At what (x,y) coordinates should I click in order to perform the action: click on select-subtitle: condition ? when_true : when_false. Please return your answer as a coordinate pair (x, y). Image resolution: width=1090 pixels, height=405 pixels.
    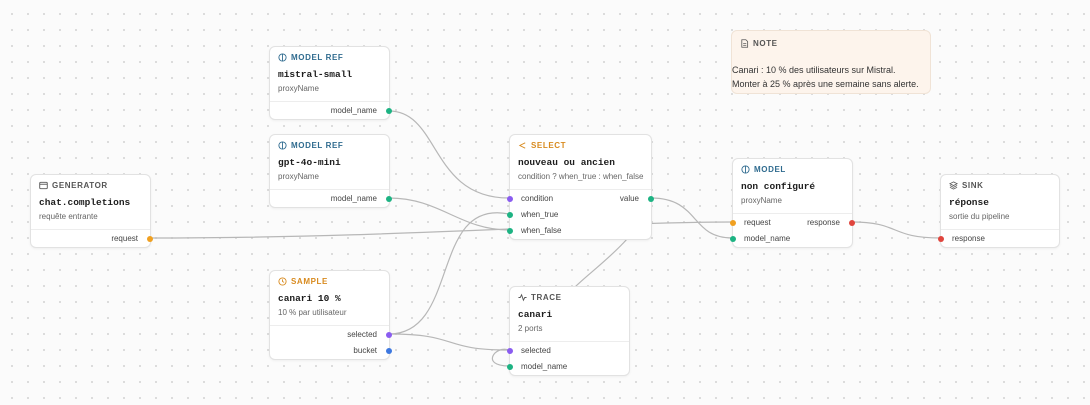
    Looking at the image, I should click on (581, 176).